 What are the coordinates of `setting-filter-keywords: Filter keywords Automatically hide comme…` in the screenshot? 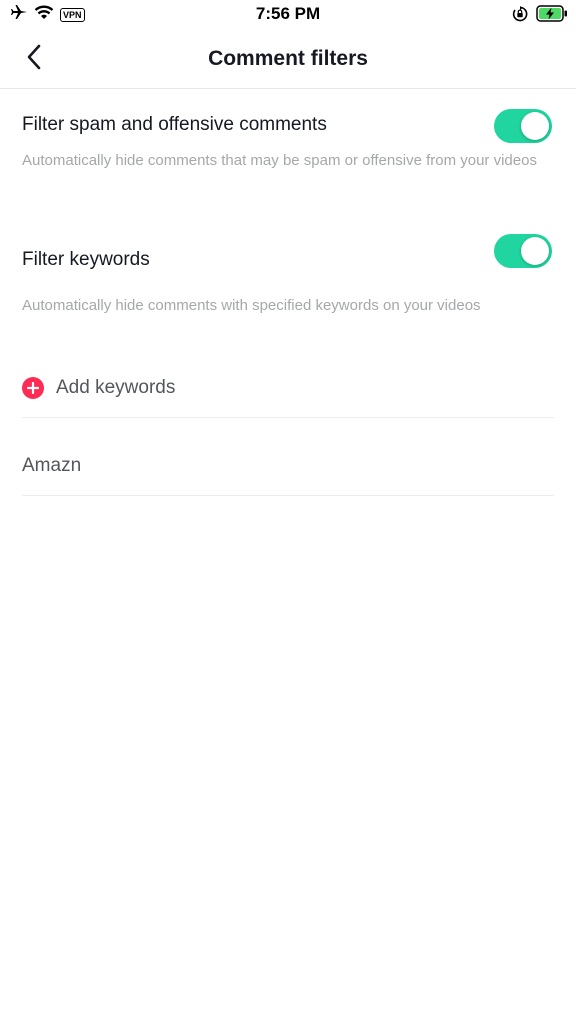 It's located at (288, 275).